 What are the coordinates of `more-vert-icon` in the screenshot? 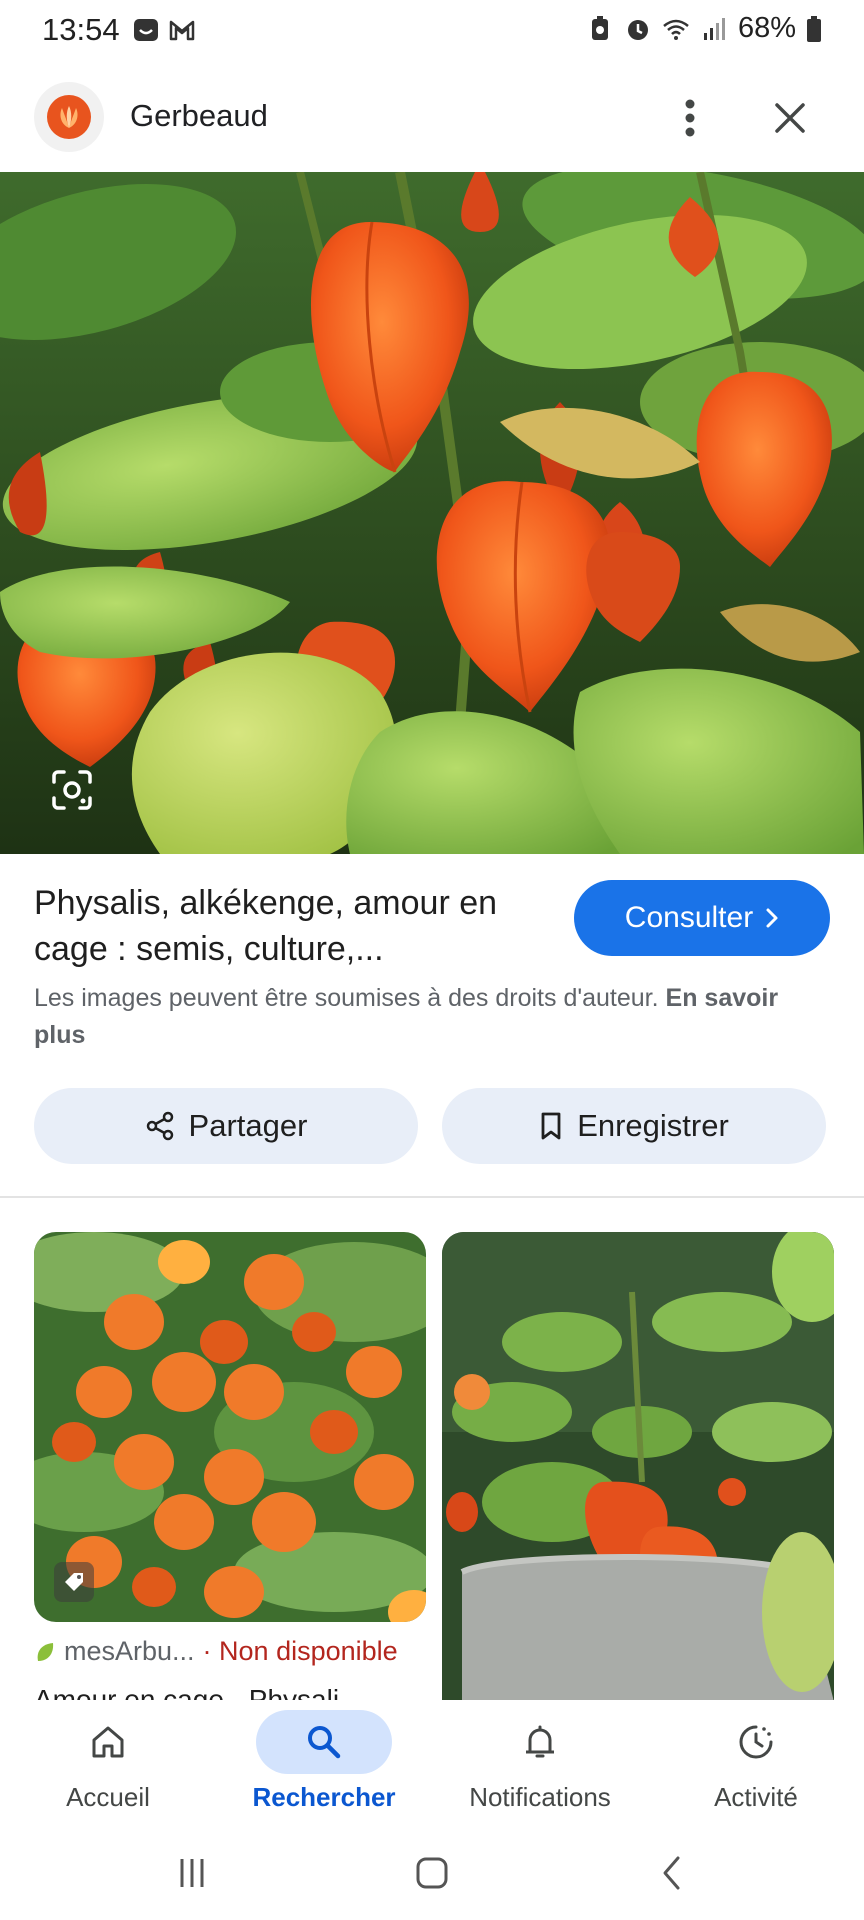 It's located at (690, 118).